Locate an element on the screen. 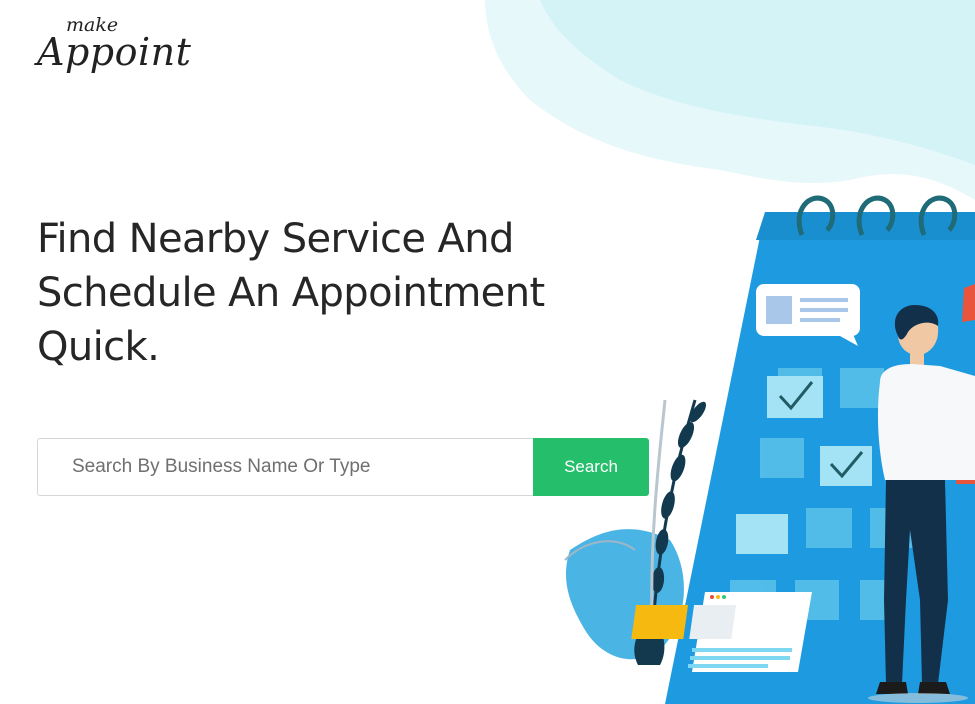 The width and height of the screenshot is (975, 704). hero-title-line-3: Quick. is located at coordinates (98, 347).